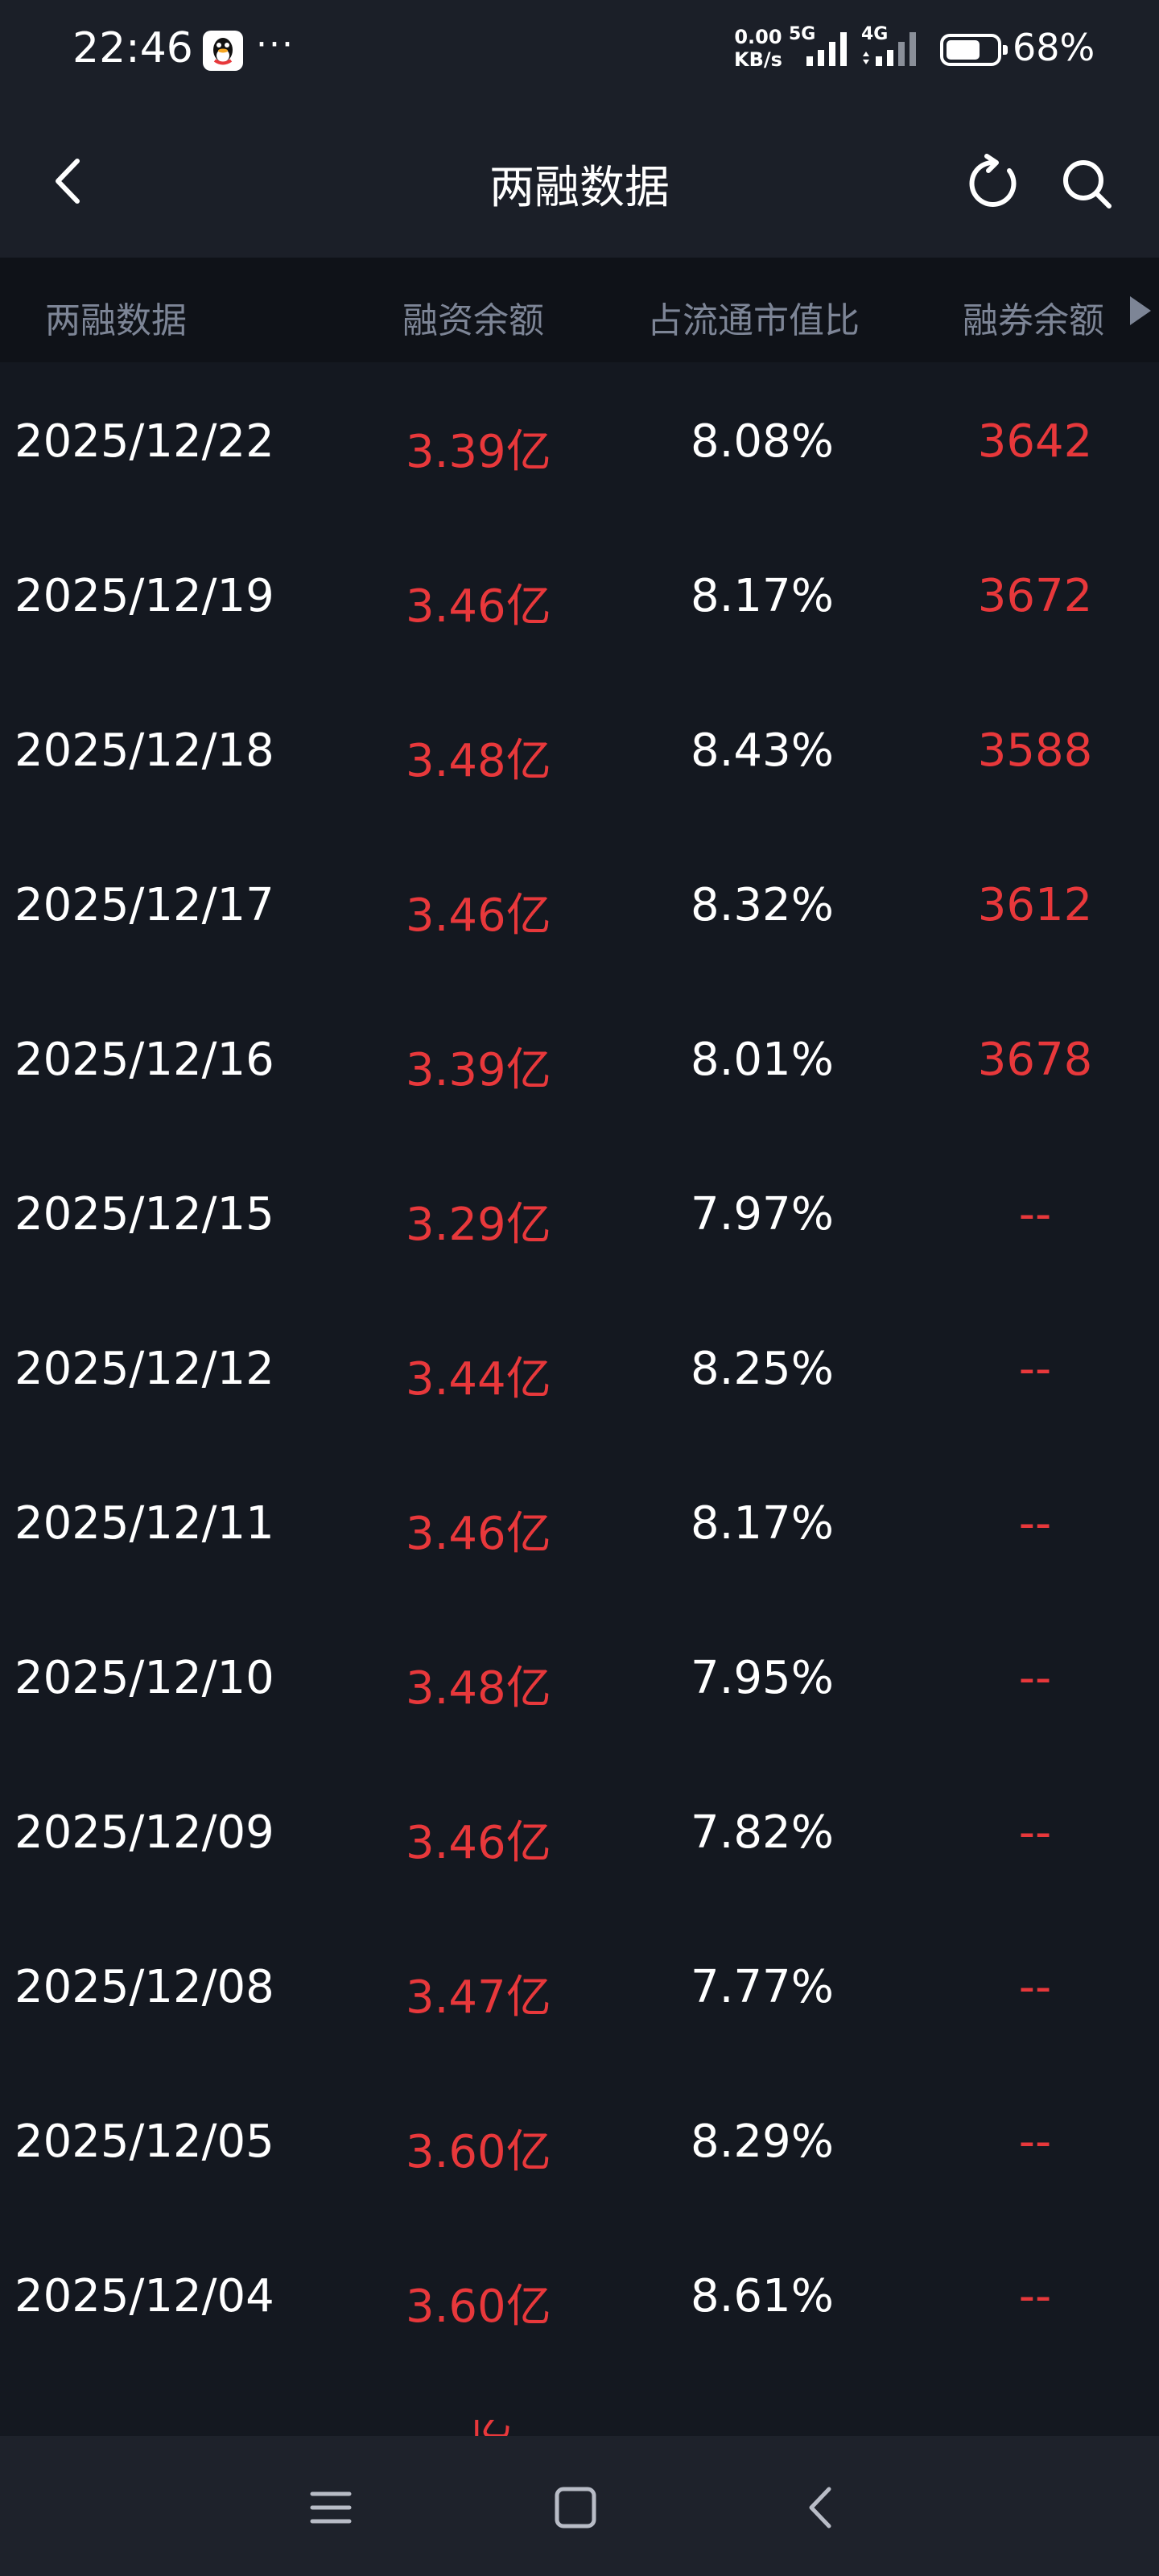 Image resolution: width=1159 pixels, height=2576 pixels. I want to click on net-5g-label: 5G, so click(802, 34).